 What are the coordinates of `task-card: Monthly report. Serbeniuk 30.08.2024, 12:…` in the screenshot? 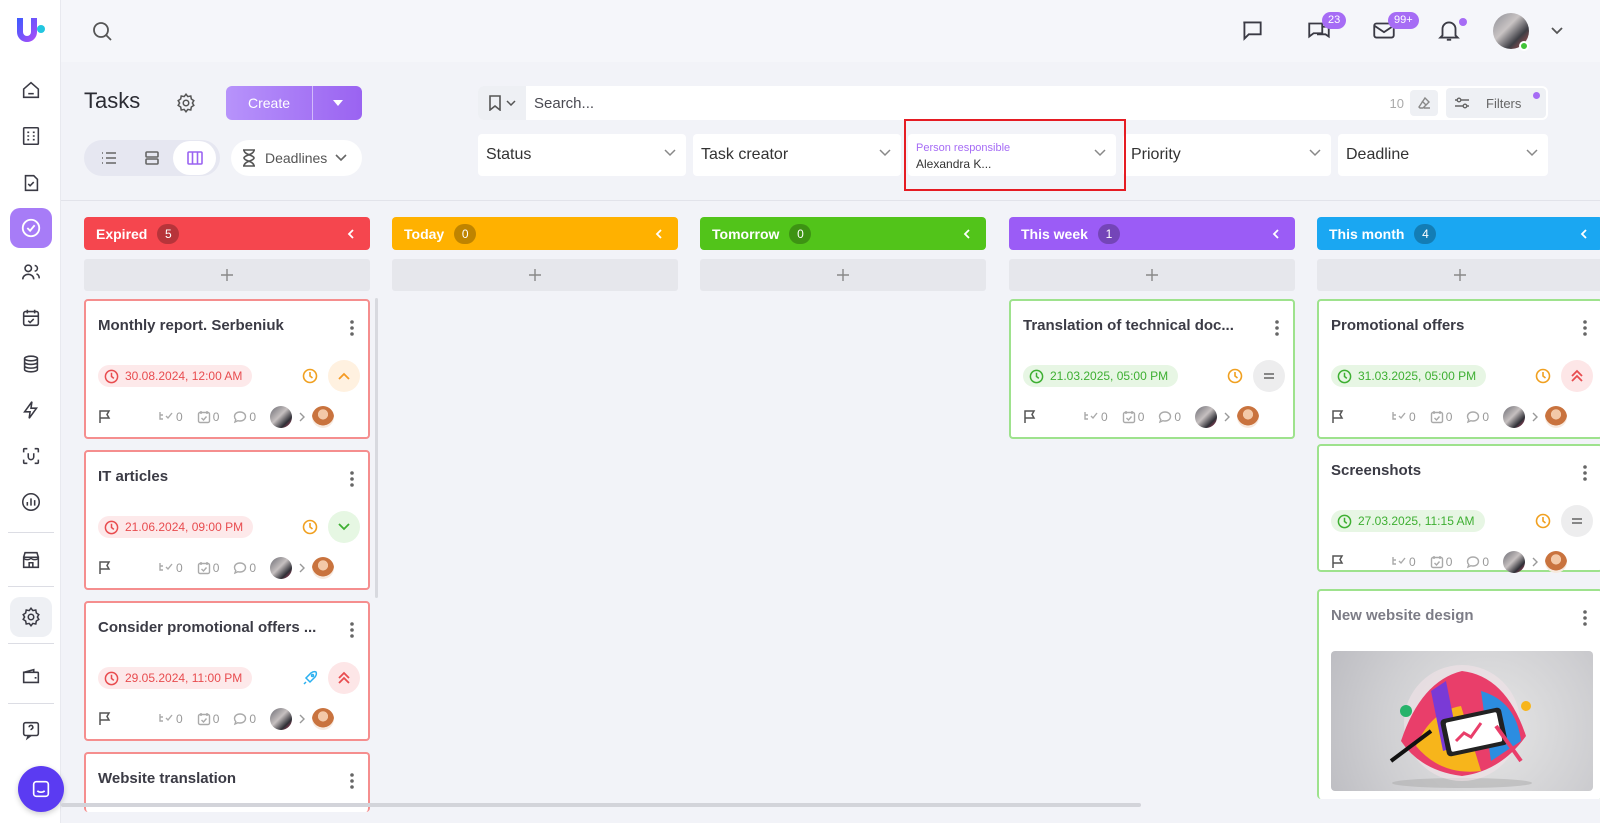 It's located at (227, 369).